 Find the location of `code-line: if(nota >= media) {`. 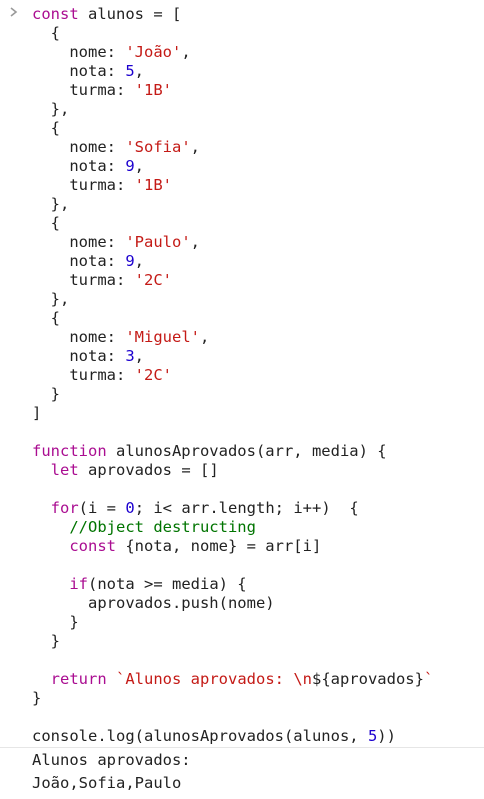

code-line: if(nota >= media) { is located at coordinates (139, 584).